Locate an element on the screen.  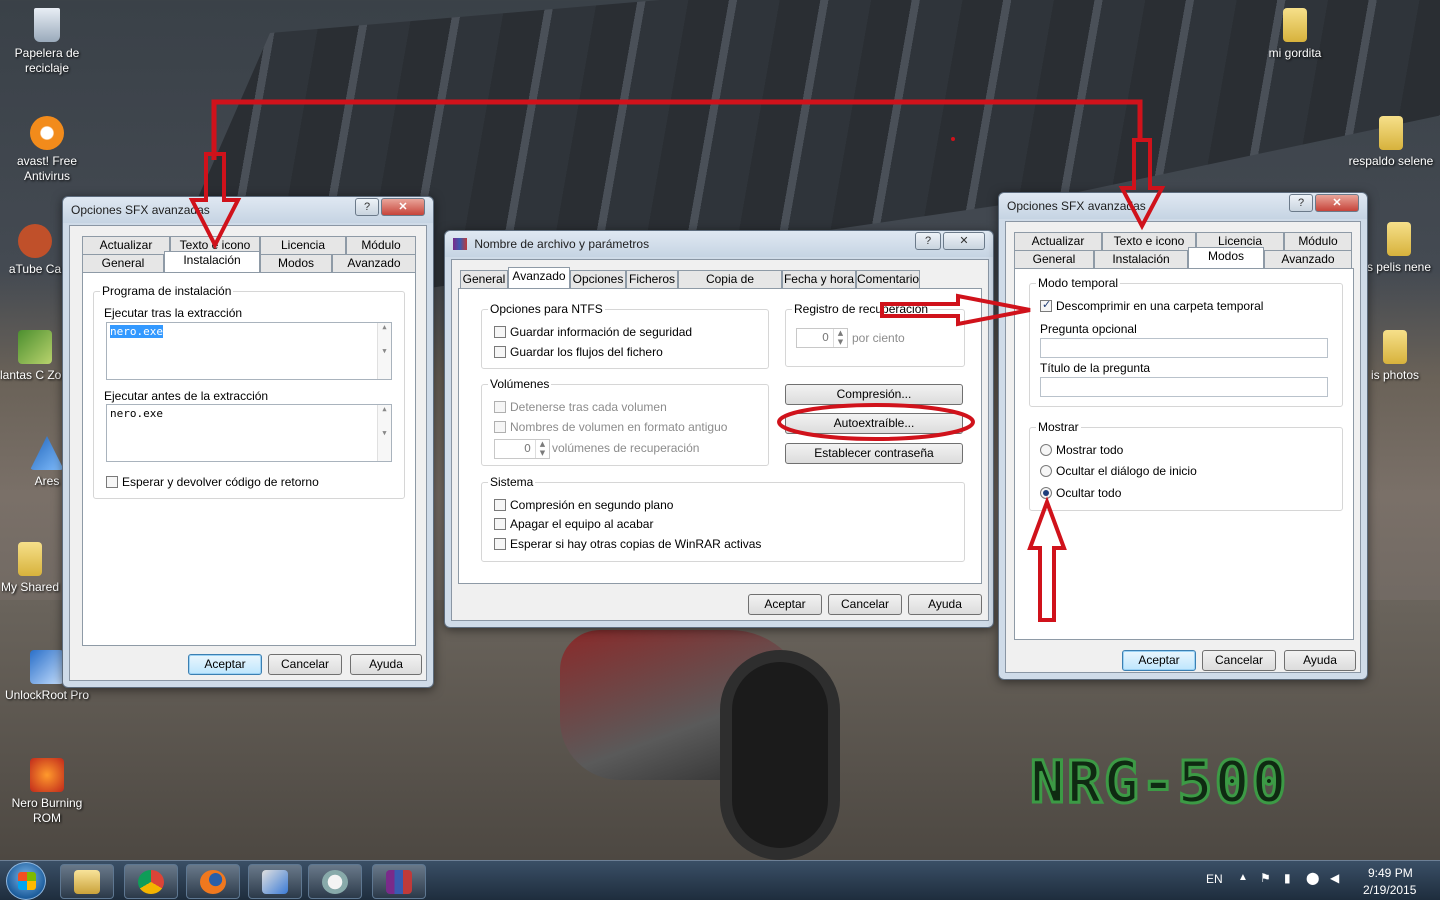
network-tool-icon is located at coordinates (275, 882).